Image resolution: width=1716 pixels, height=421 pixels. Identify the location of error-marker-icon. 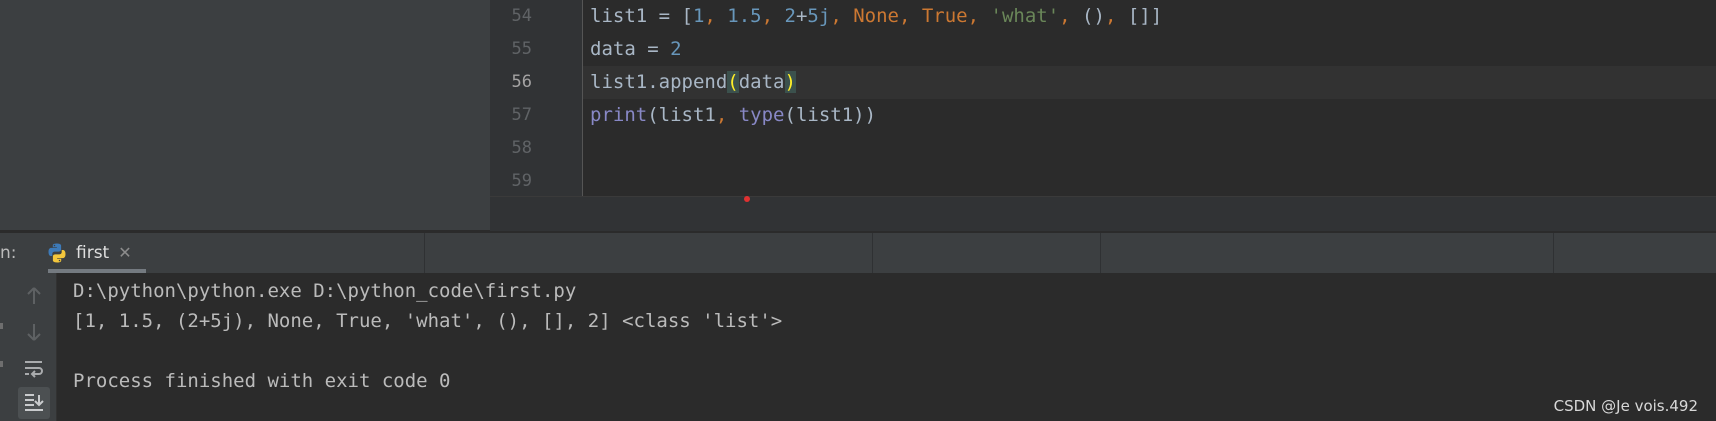
(747, 199).